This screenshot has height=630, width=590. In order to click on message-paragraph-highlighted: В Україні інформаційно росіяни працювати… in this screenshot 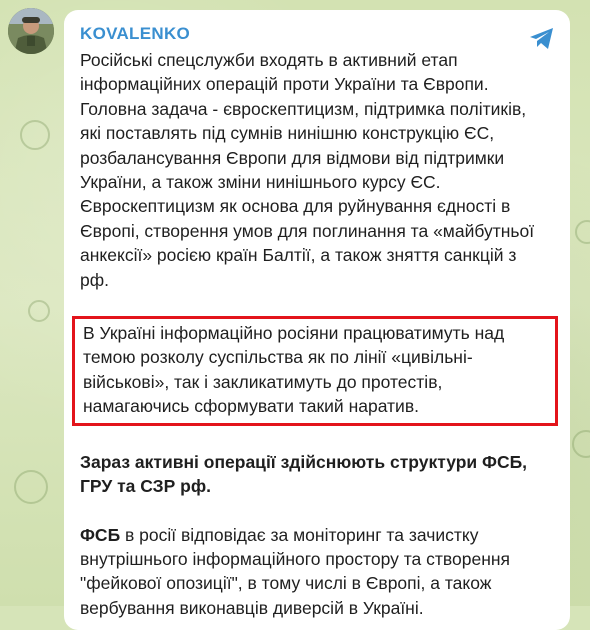, I will do `click(294, 370)`.